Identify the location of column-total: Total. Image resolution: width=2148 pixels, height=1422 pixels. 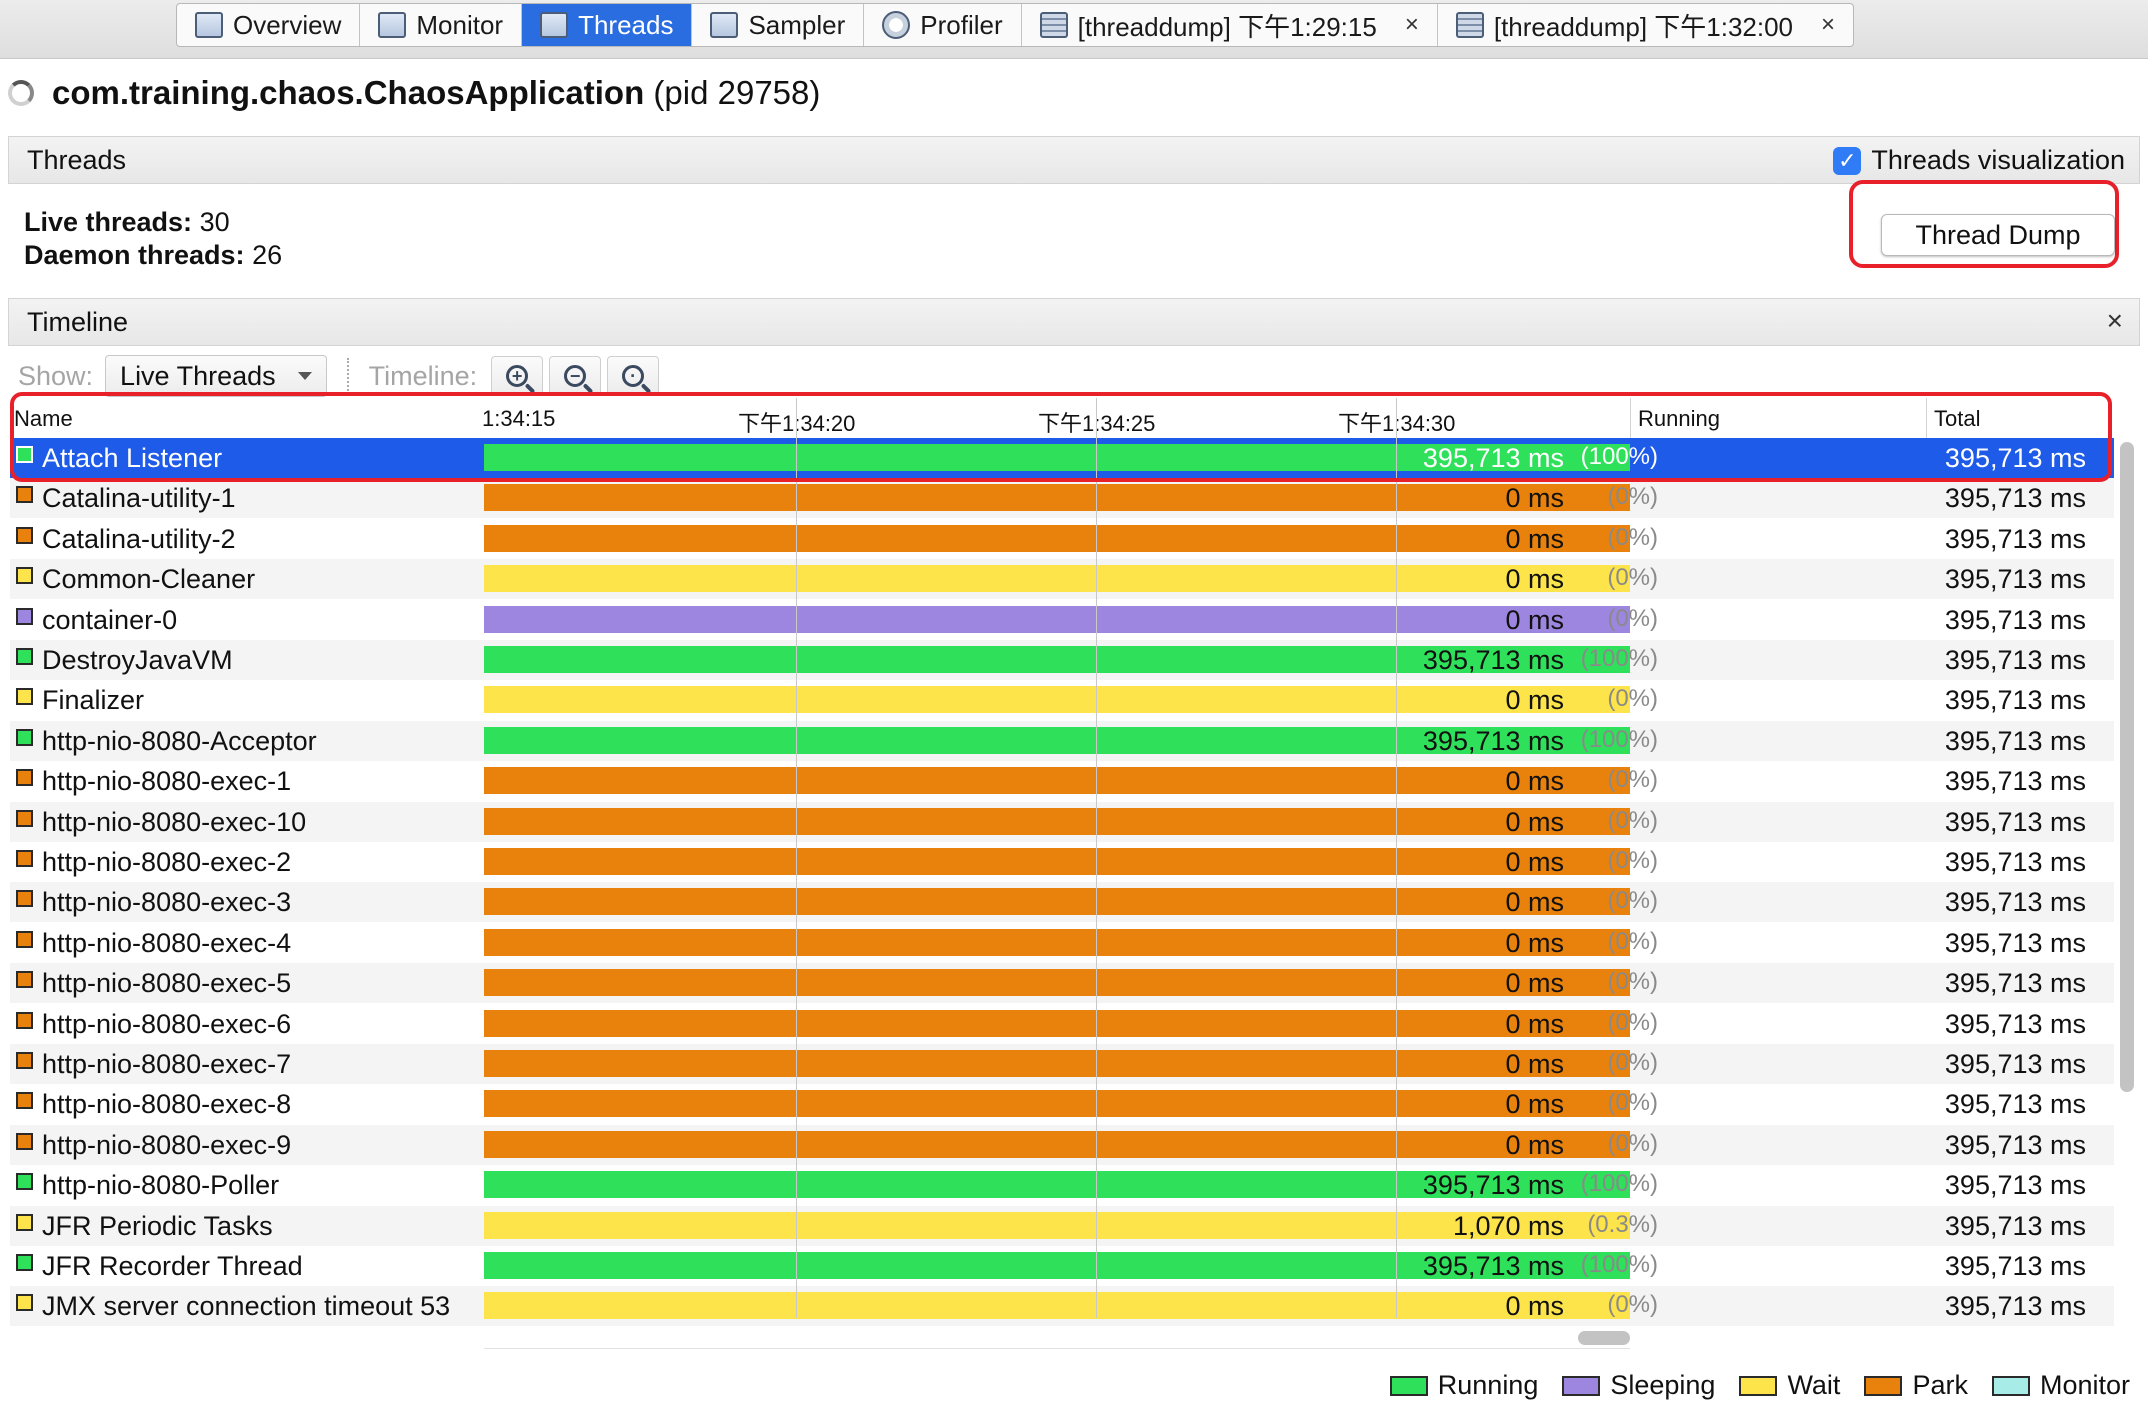
(1957, 419).